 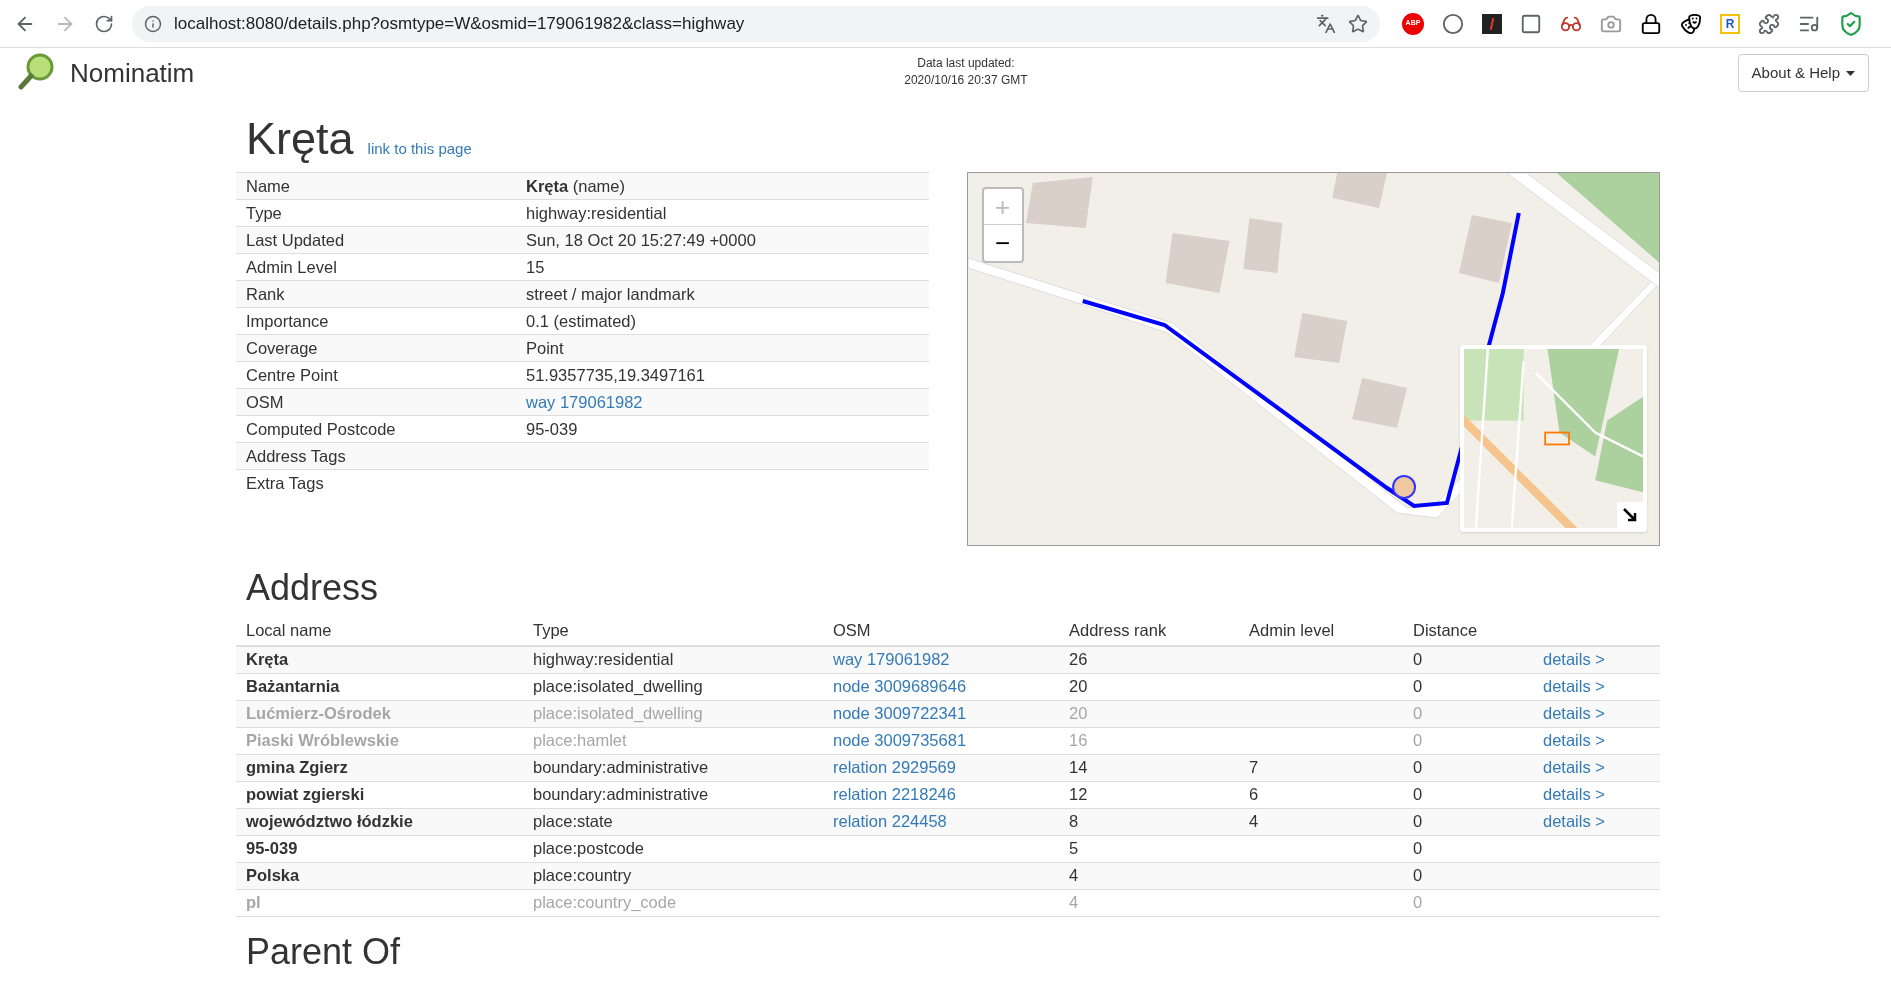 I want to click on url-text: localhost:8080/details.php?osmtype=W&osmid=179061982&class=highway, so click(x=460, y=23).